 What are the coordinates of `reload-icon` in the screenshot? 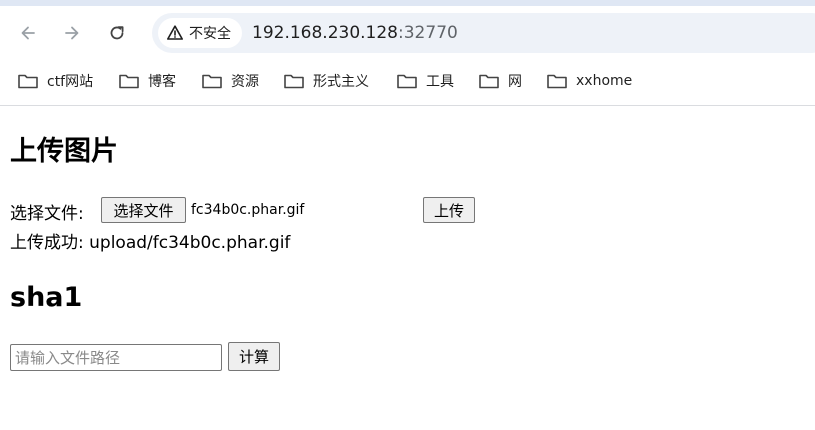 It's located at (117, 33).